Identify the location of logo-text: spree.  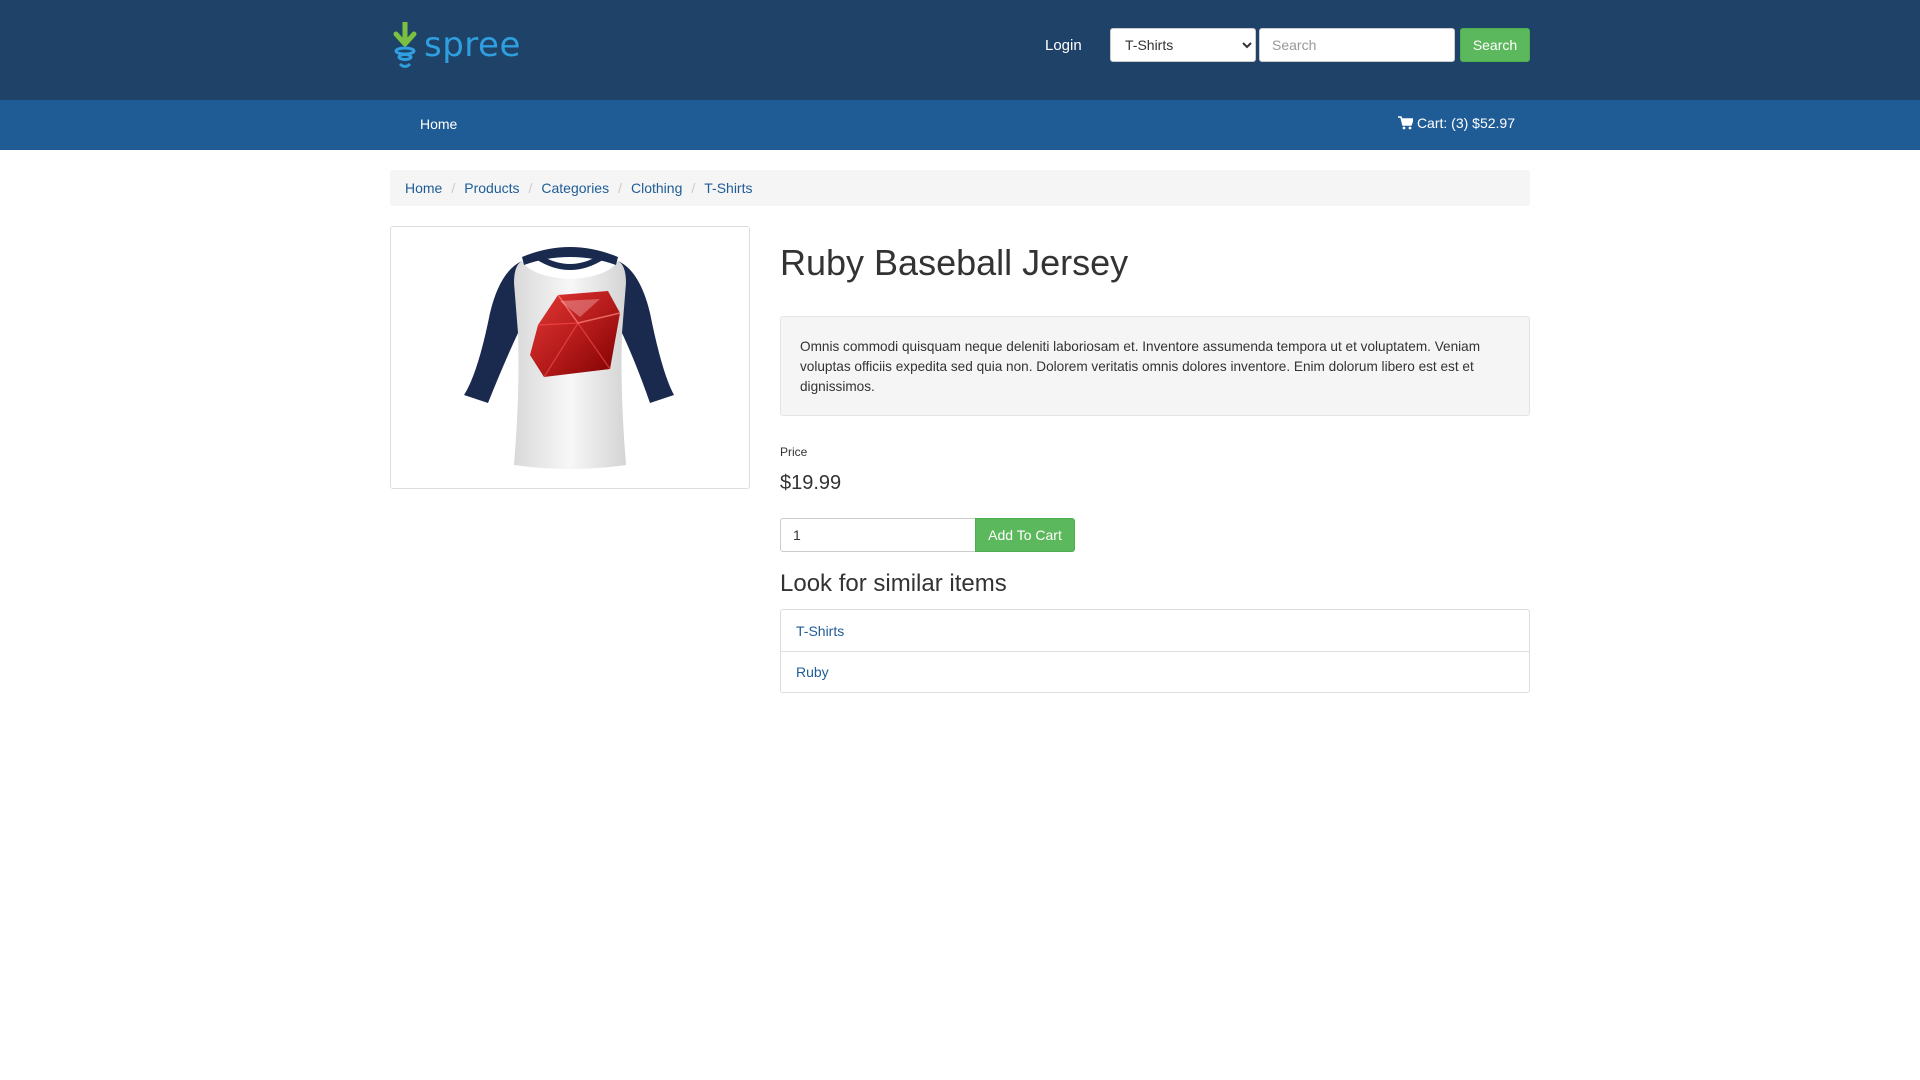
(472, 45).